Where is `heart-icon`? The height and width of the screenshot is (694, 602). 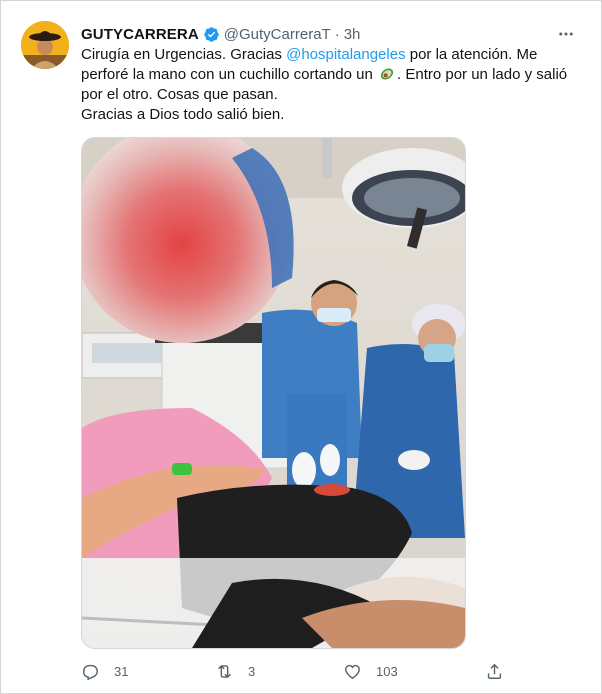 heart-icon is located at coordinates (352, 671).